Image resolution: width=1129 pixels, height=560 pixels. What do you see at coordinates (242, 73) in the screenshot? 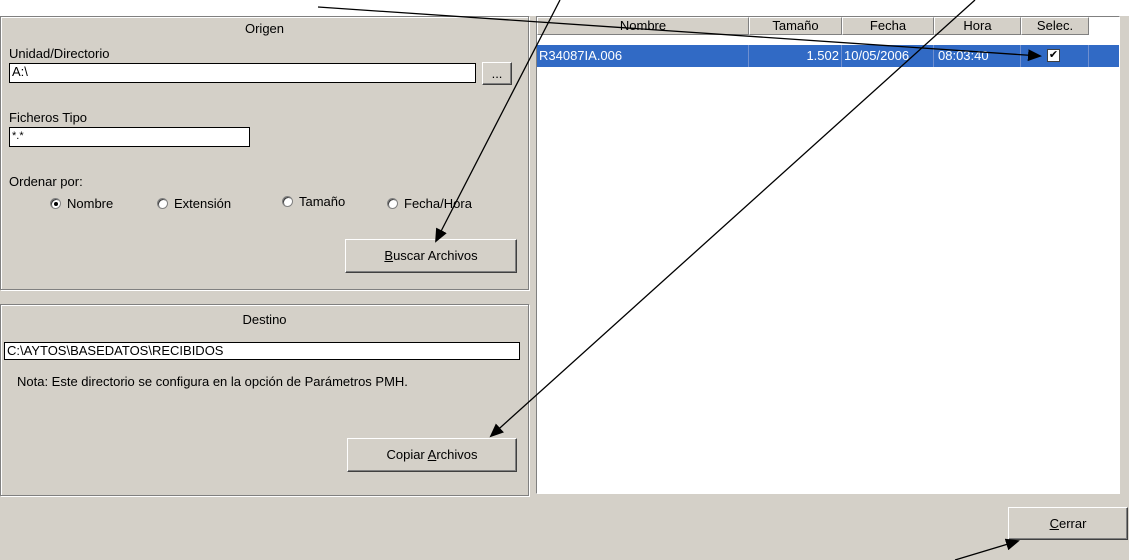
I see `unidad-directorio-input: A:\` at bounding box center [242, 73].